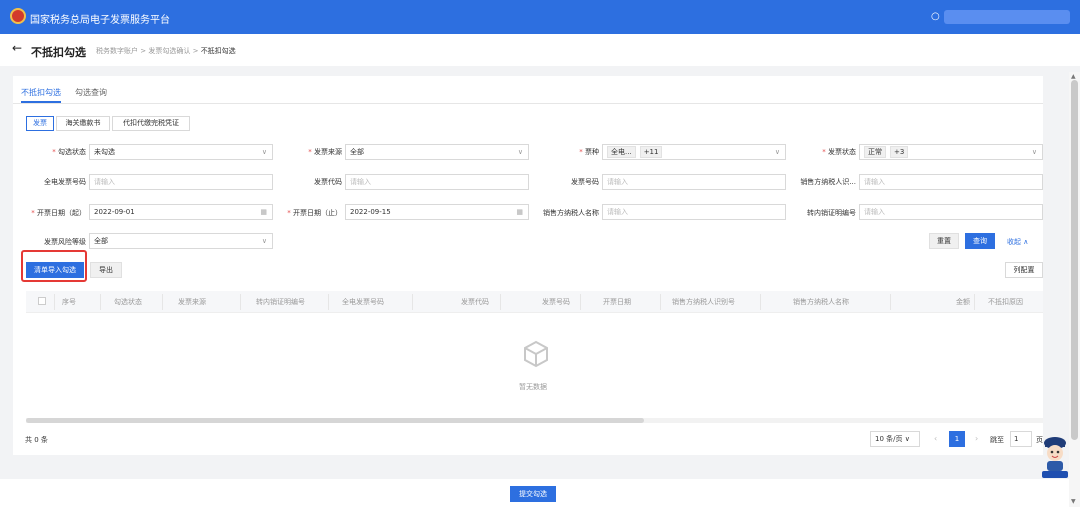 The height and width of the screenshot is (507, 1080). I want to click on invoice-source-select: 全部 ∨, so click(437, 152).